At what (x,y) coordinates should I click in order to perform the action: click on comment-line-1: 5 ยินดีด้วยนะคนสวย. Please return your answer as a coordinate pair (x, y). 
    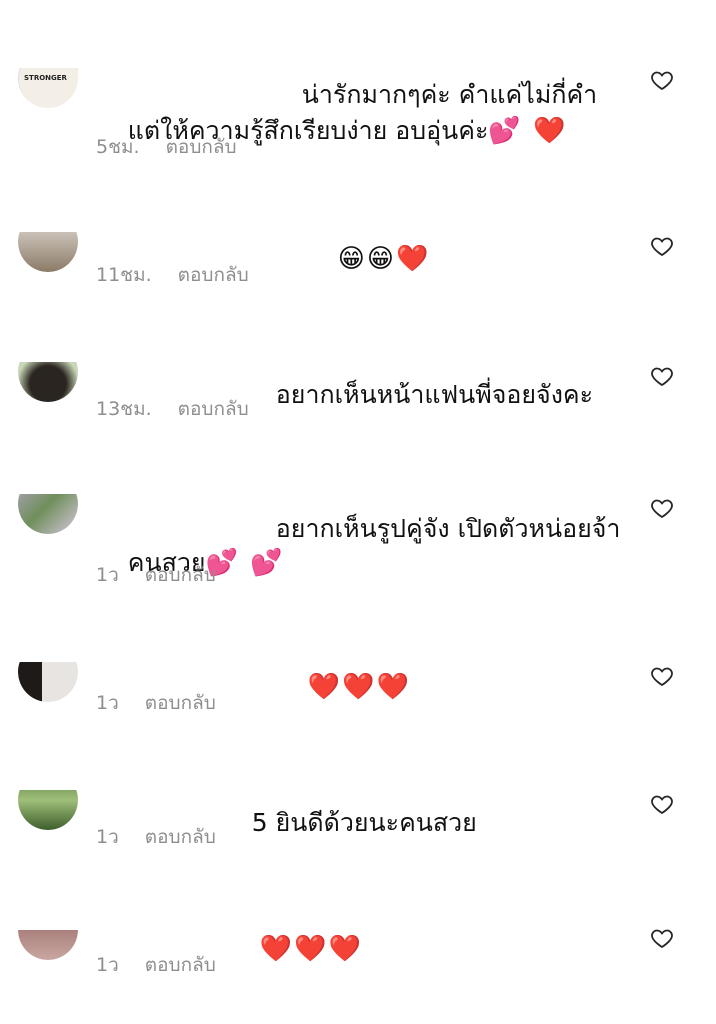
    Looking at the image, I should click on (364, 822).